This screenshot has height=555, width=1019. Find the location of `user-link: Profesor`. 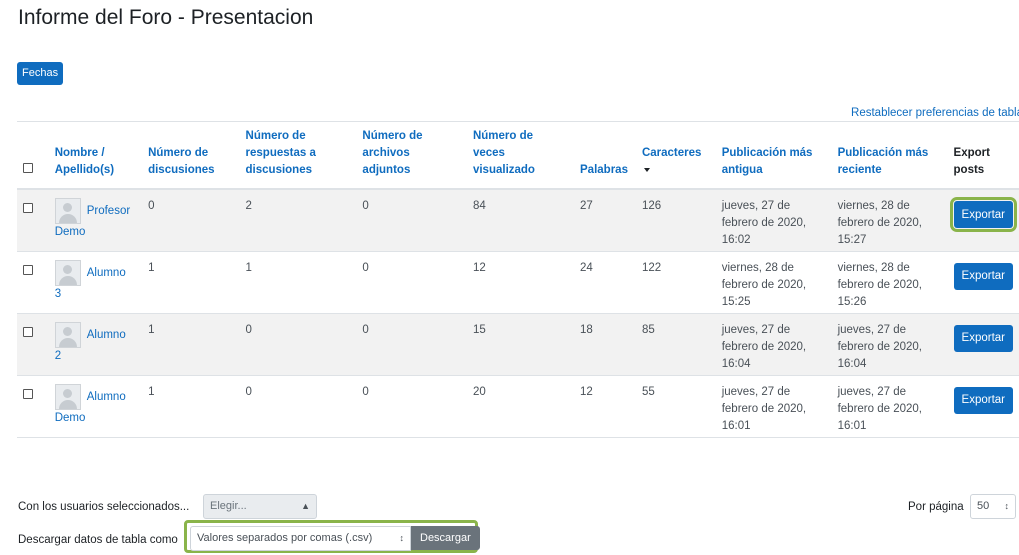

user-link: Profesor is located at coordinates (108, 211).